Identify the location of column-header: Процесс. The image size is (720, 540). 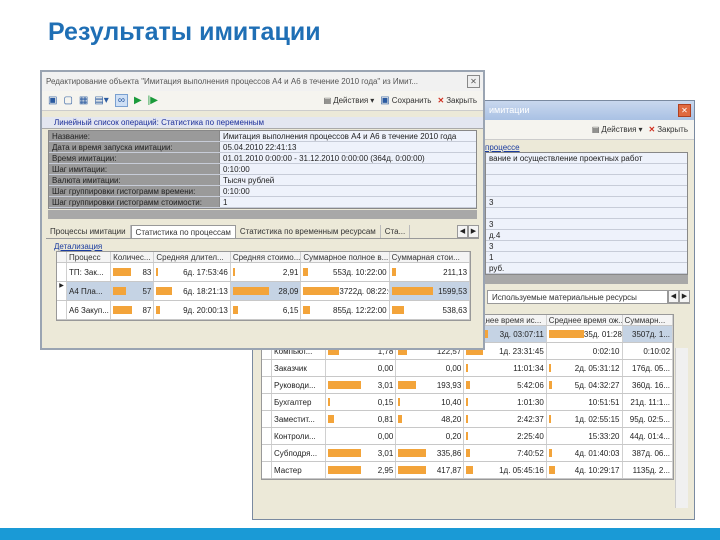
(89, 257).